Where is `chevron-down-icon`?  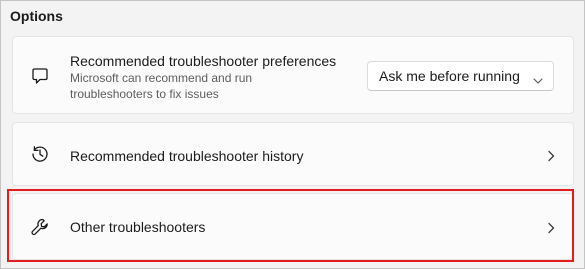
chevron-down-icon is located at coordinates (538, 78).